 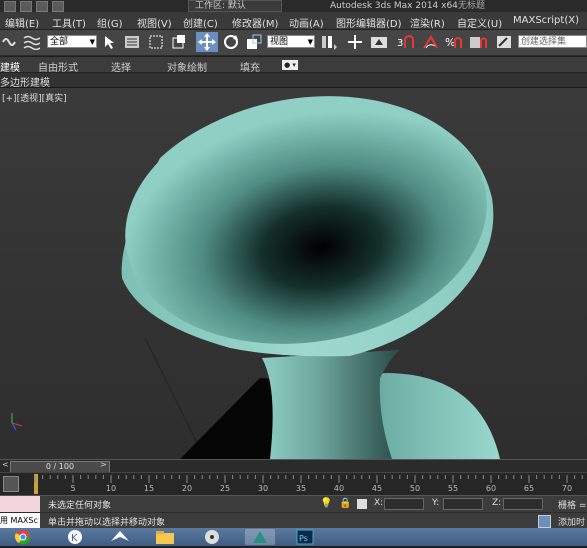 I want to click on save-file-icon, so click(x=26, y=6).